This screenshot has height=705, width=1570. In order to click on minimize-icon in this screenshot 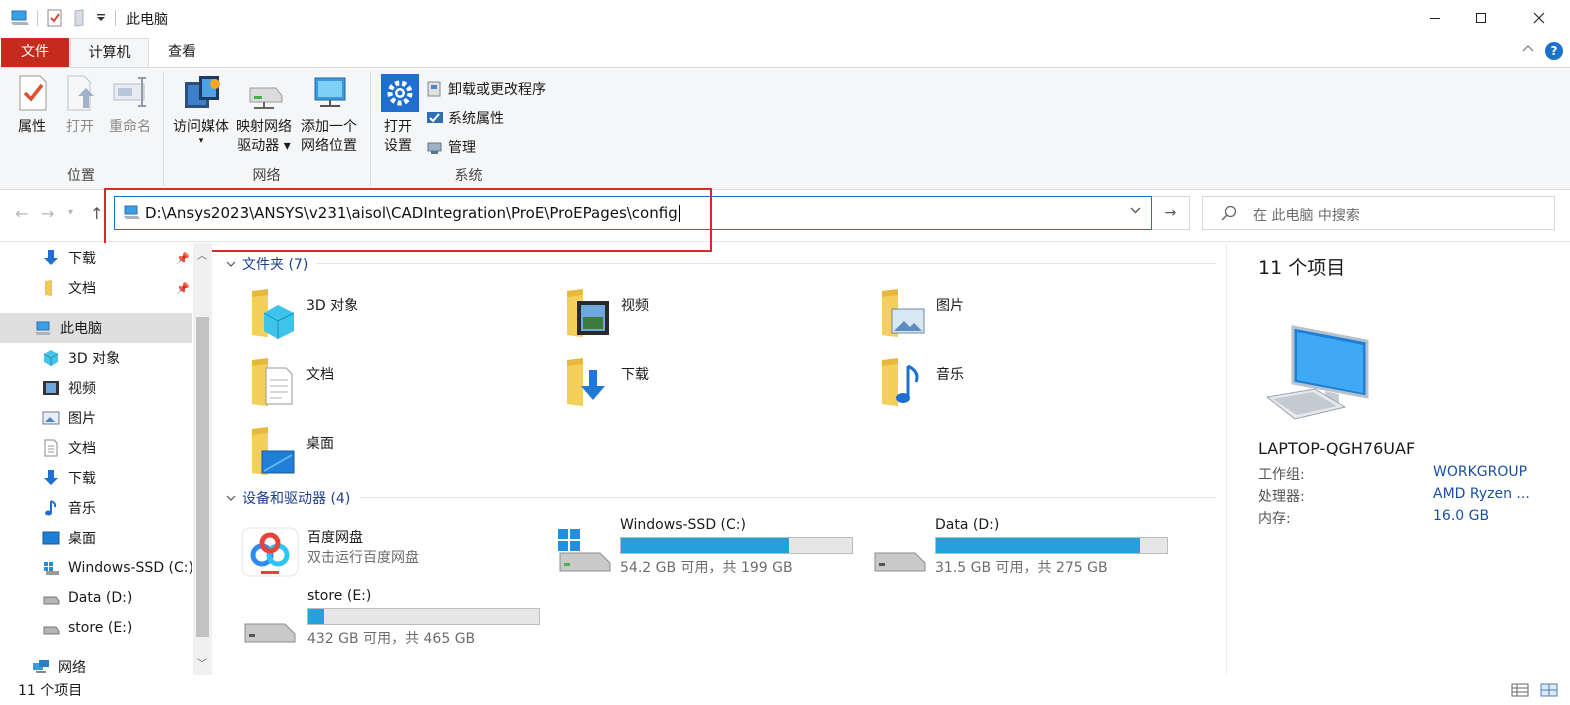, I will do `click(1435, 18)`.